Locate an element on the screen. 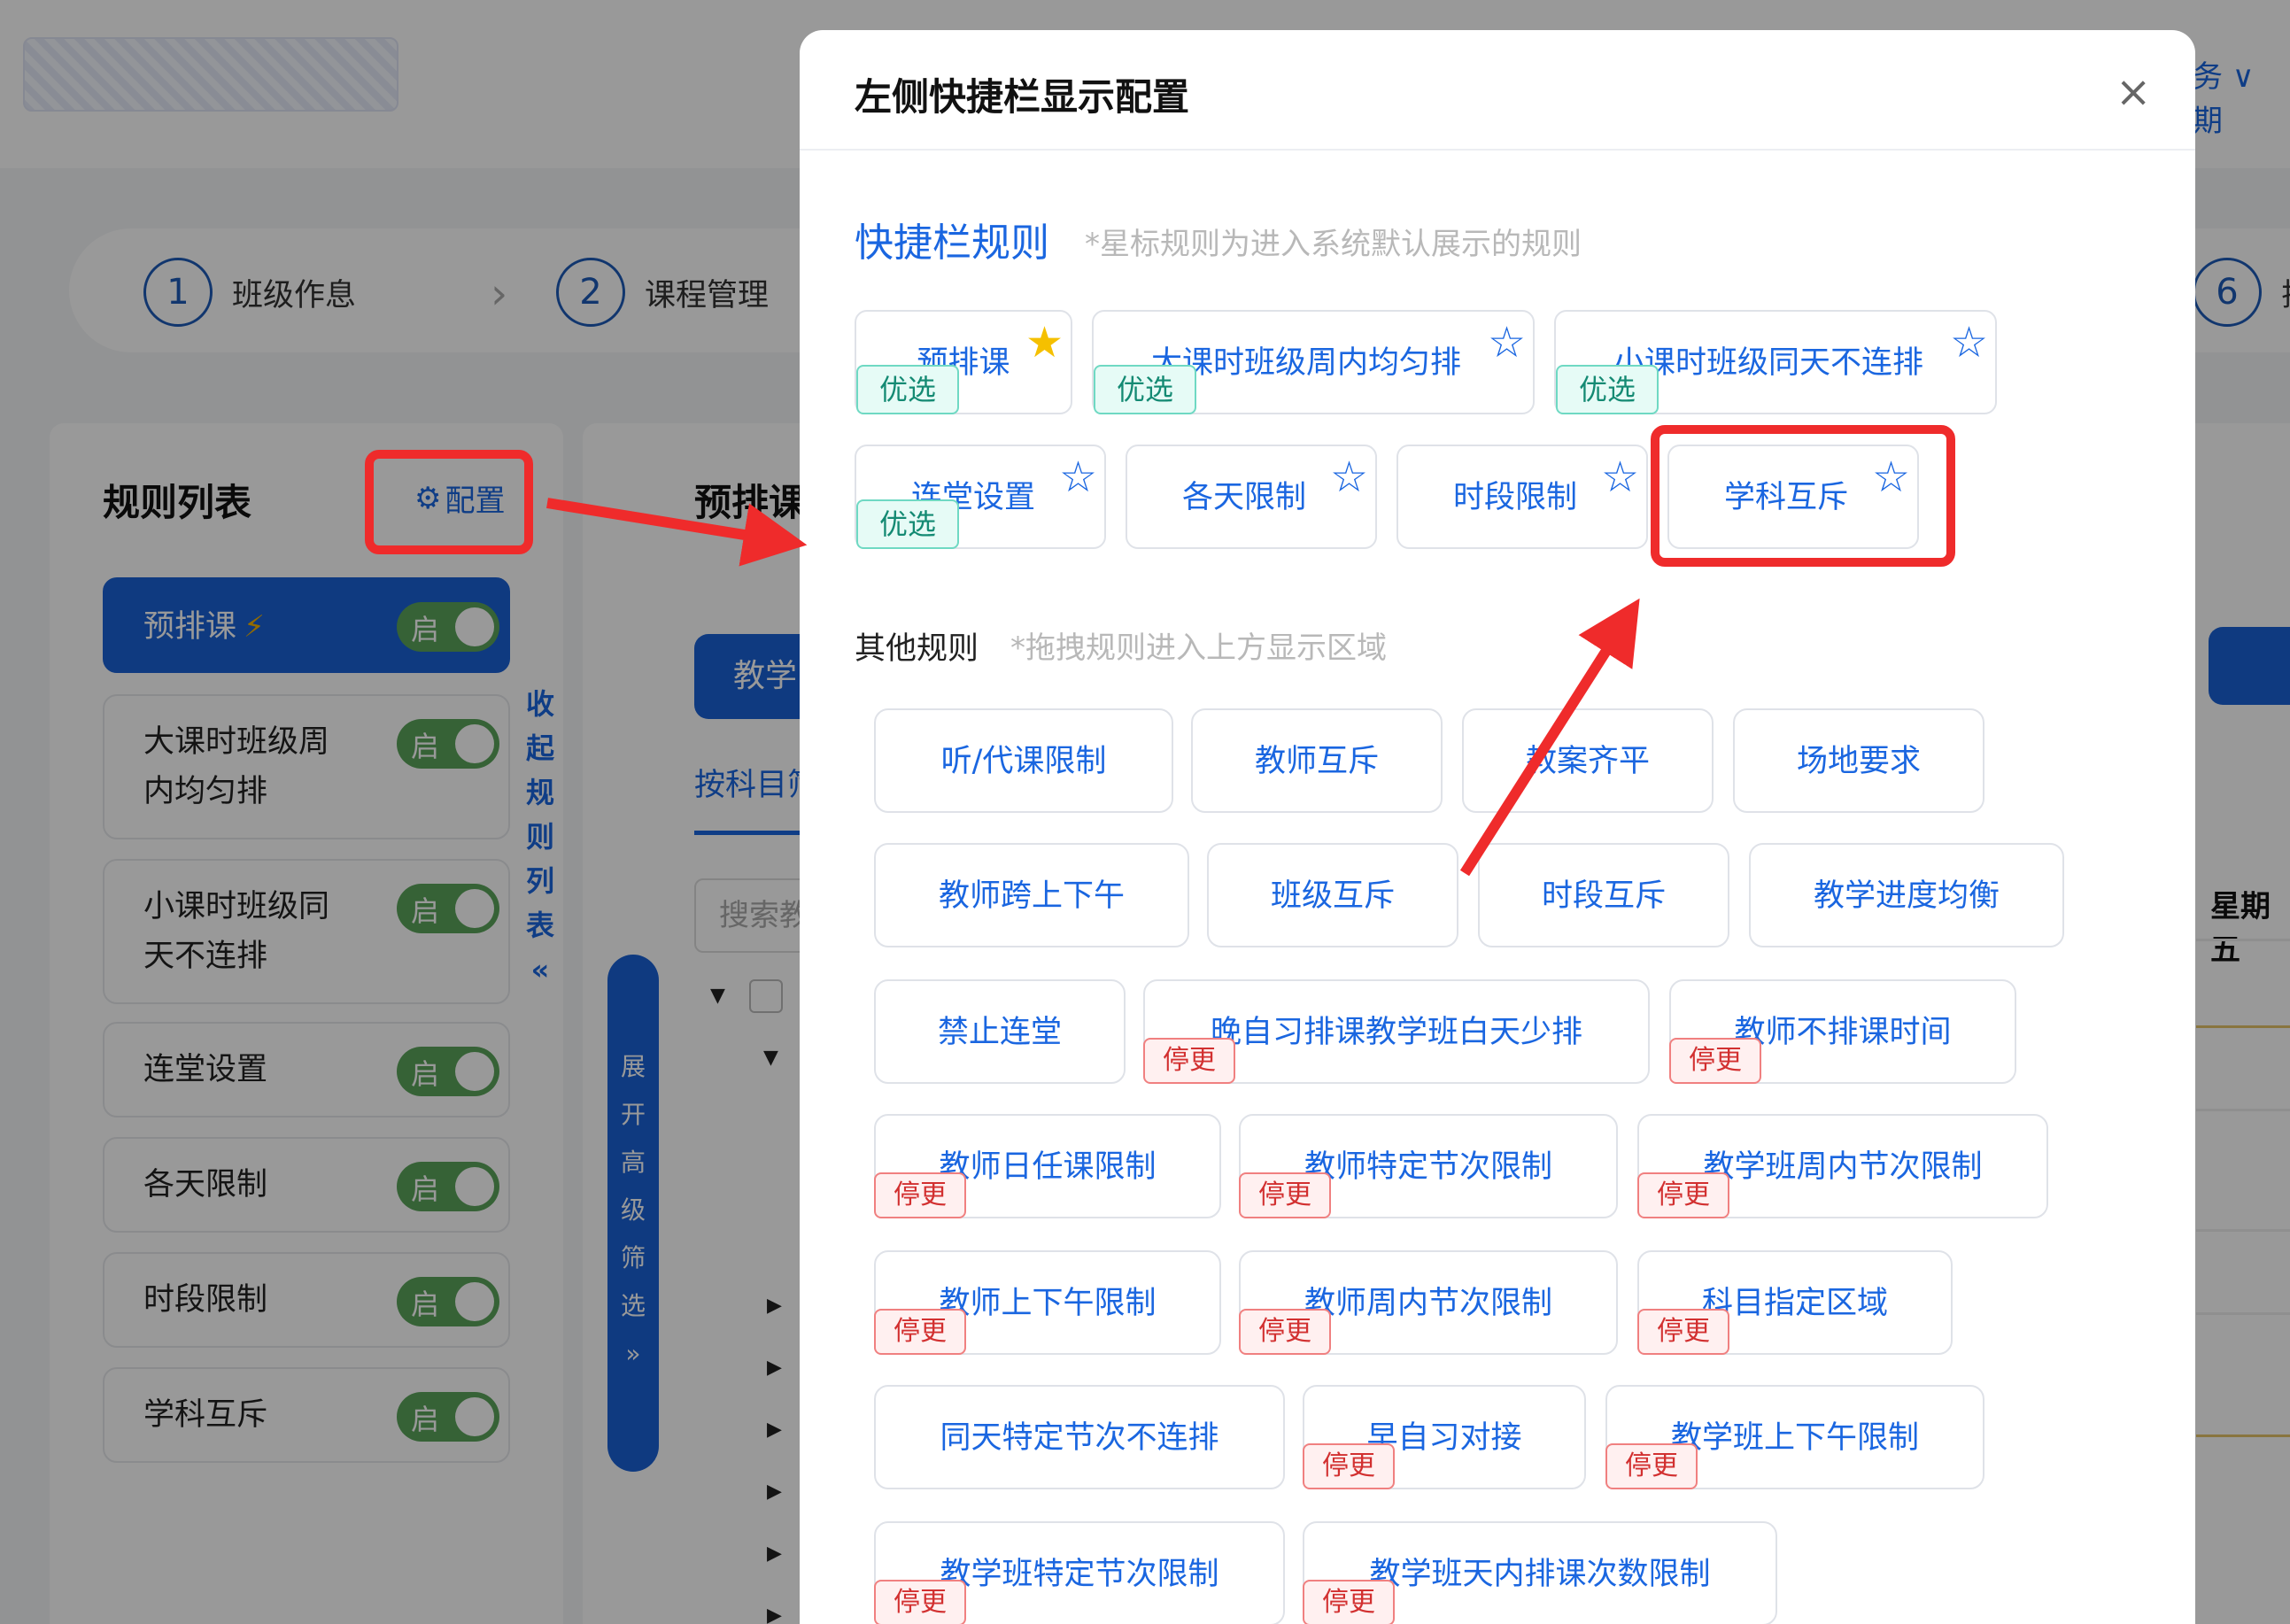 The image size is (2290, 1624). other-rule-chip: 教学班周内节次限制 停更 is located at coordinates (1842, 1166).